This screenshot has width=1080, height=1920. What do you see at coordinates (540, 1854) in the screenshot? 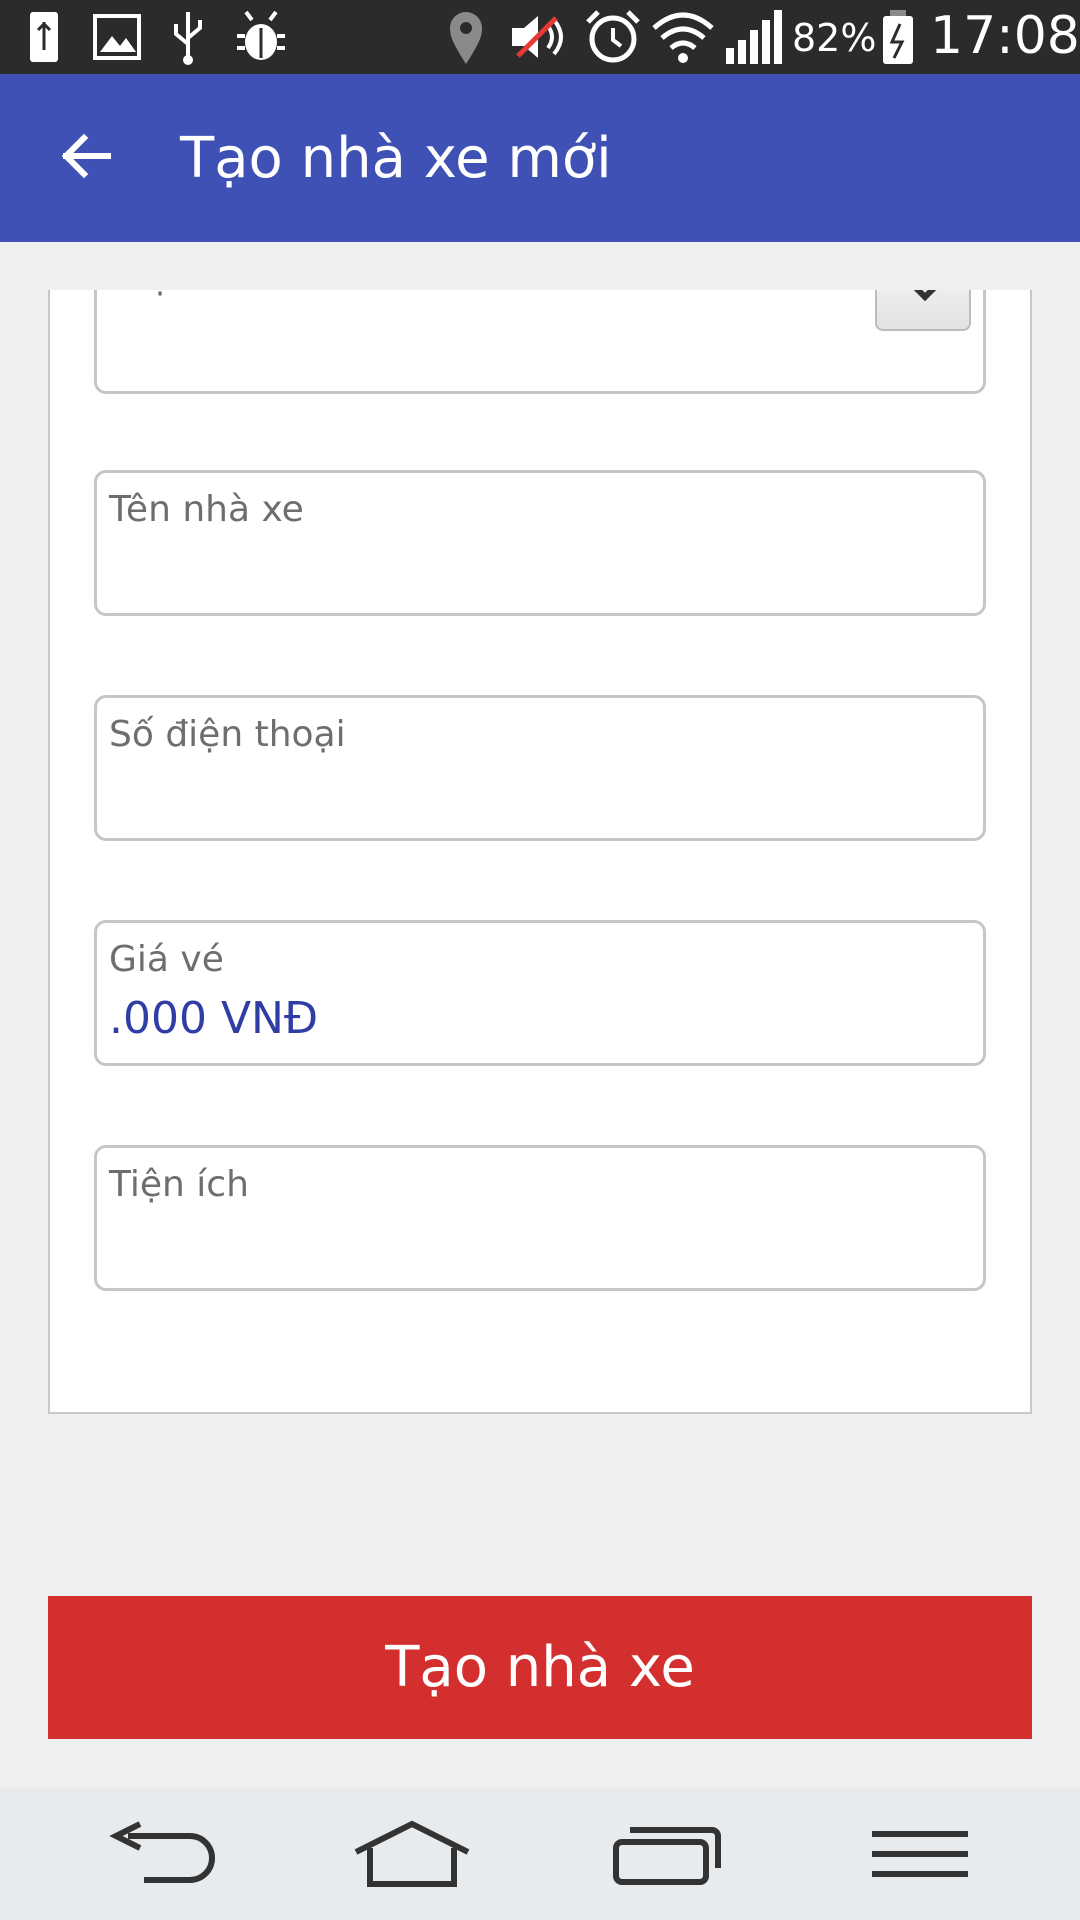
I see `navigation-bar` at bounding box center [540, 1854].